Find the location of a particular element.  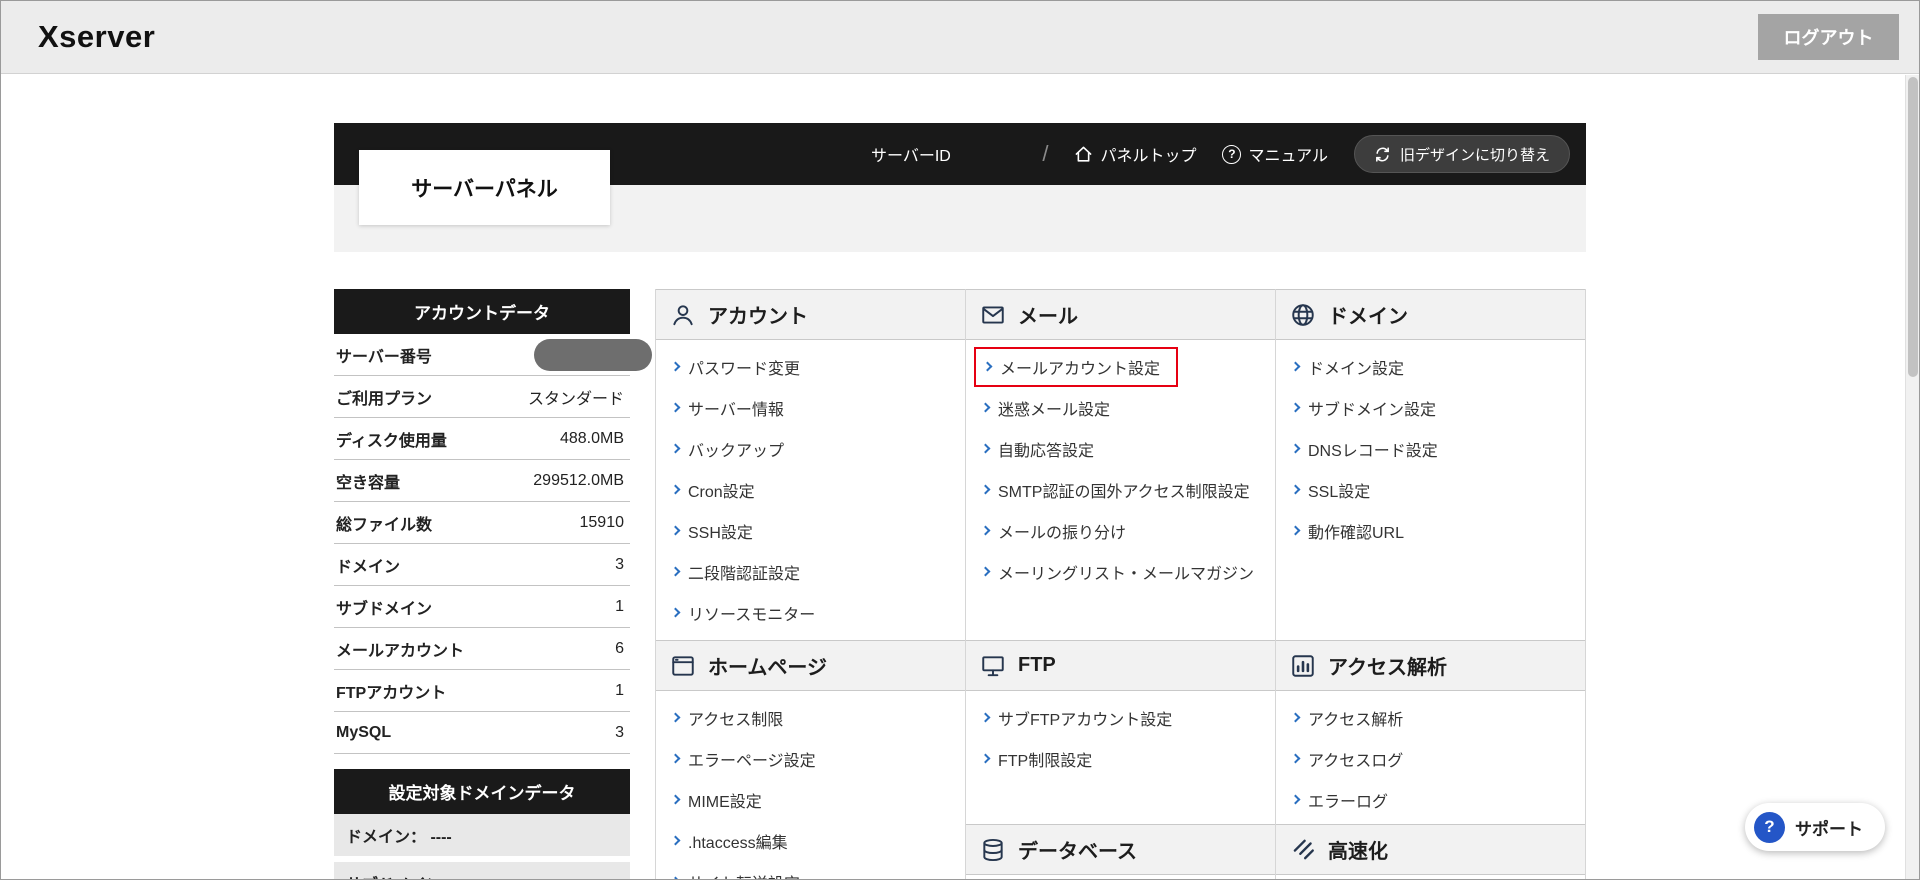

link-mime-settings: MIME設定 is located at coordinates (810, 799).